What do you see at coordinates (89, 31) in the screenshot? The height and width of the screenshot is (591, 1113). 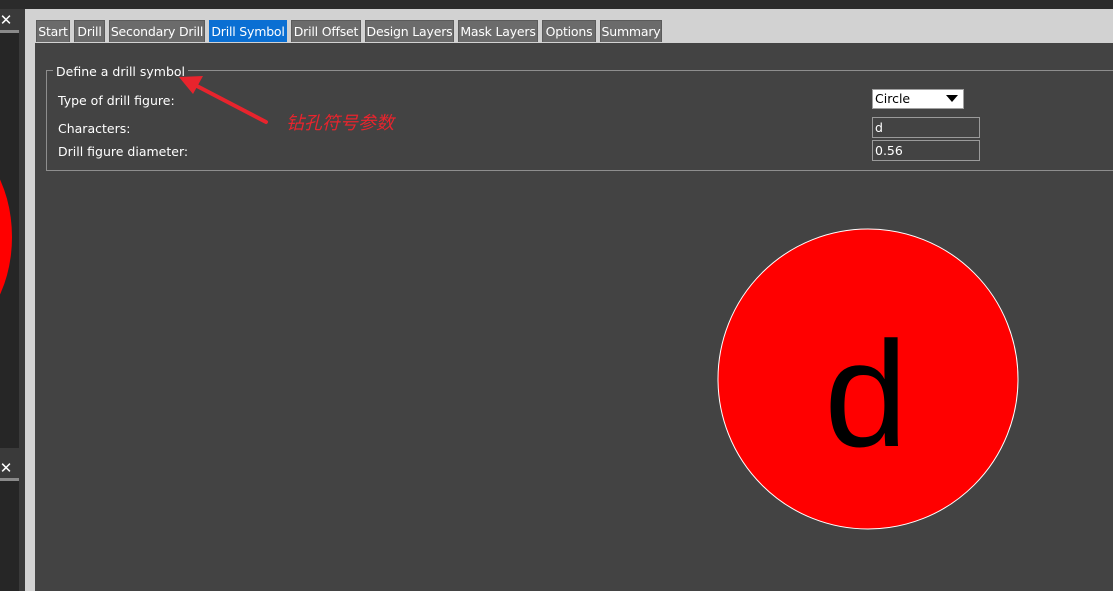 I see `tab-drill: Drill` at bounding box center [89, 31].